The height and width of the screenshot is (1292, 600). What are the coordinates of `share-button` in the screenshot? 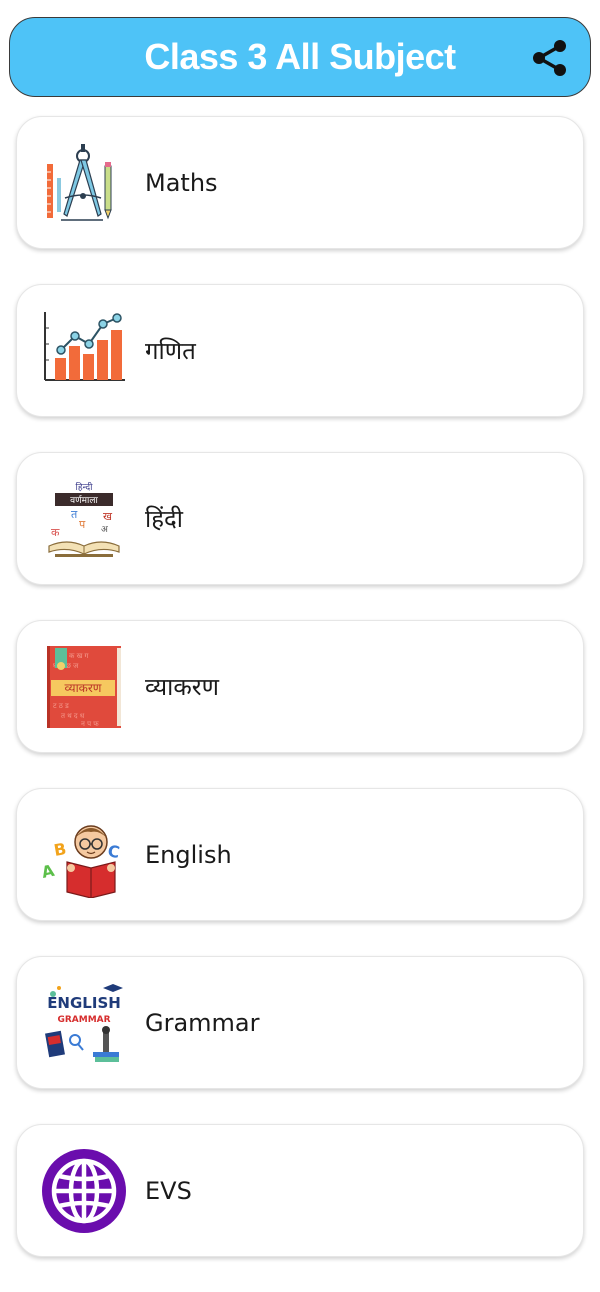 It's located at (550, 58).